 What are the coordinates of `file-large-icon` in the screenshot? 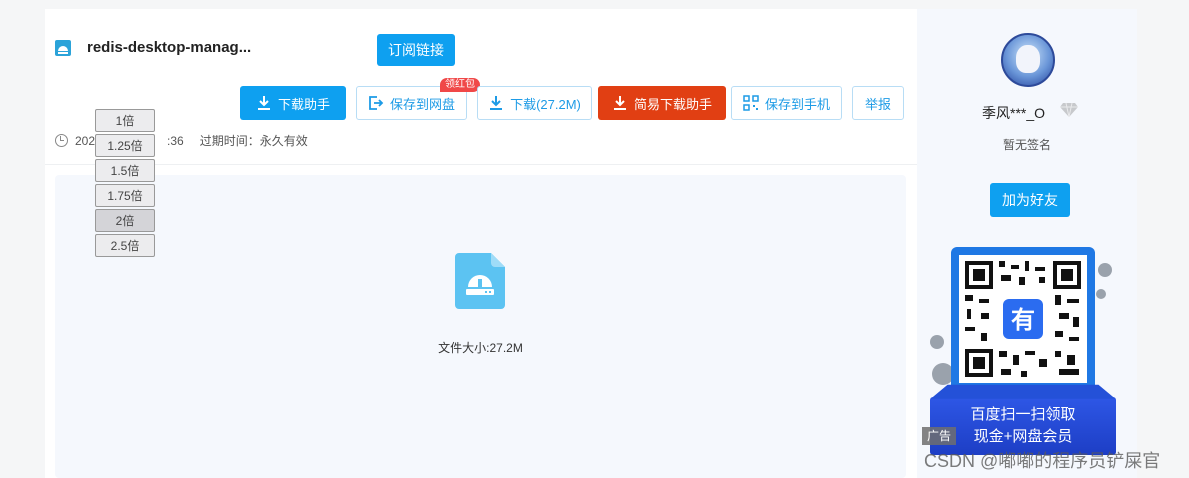 It's located at (480, 281).